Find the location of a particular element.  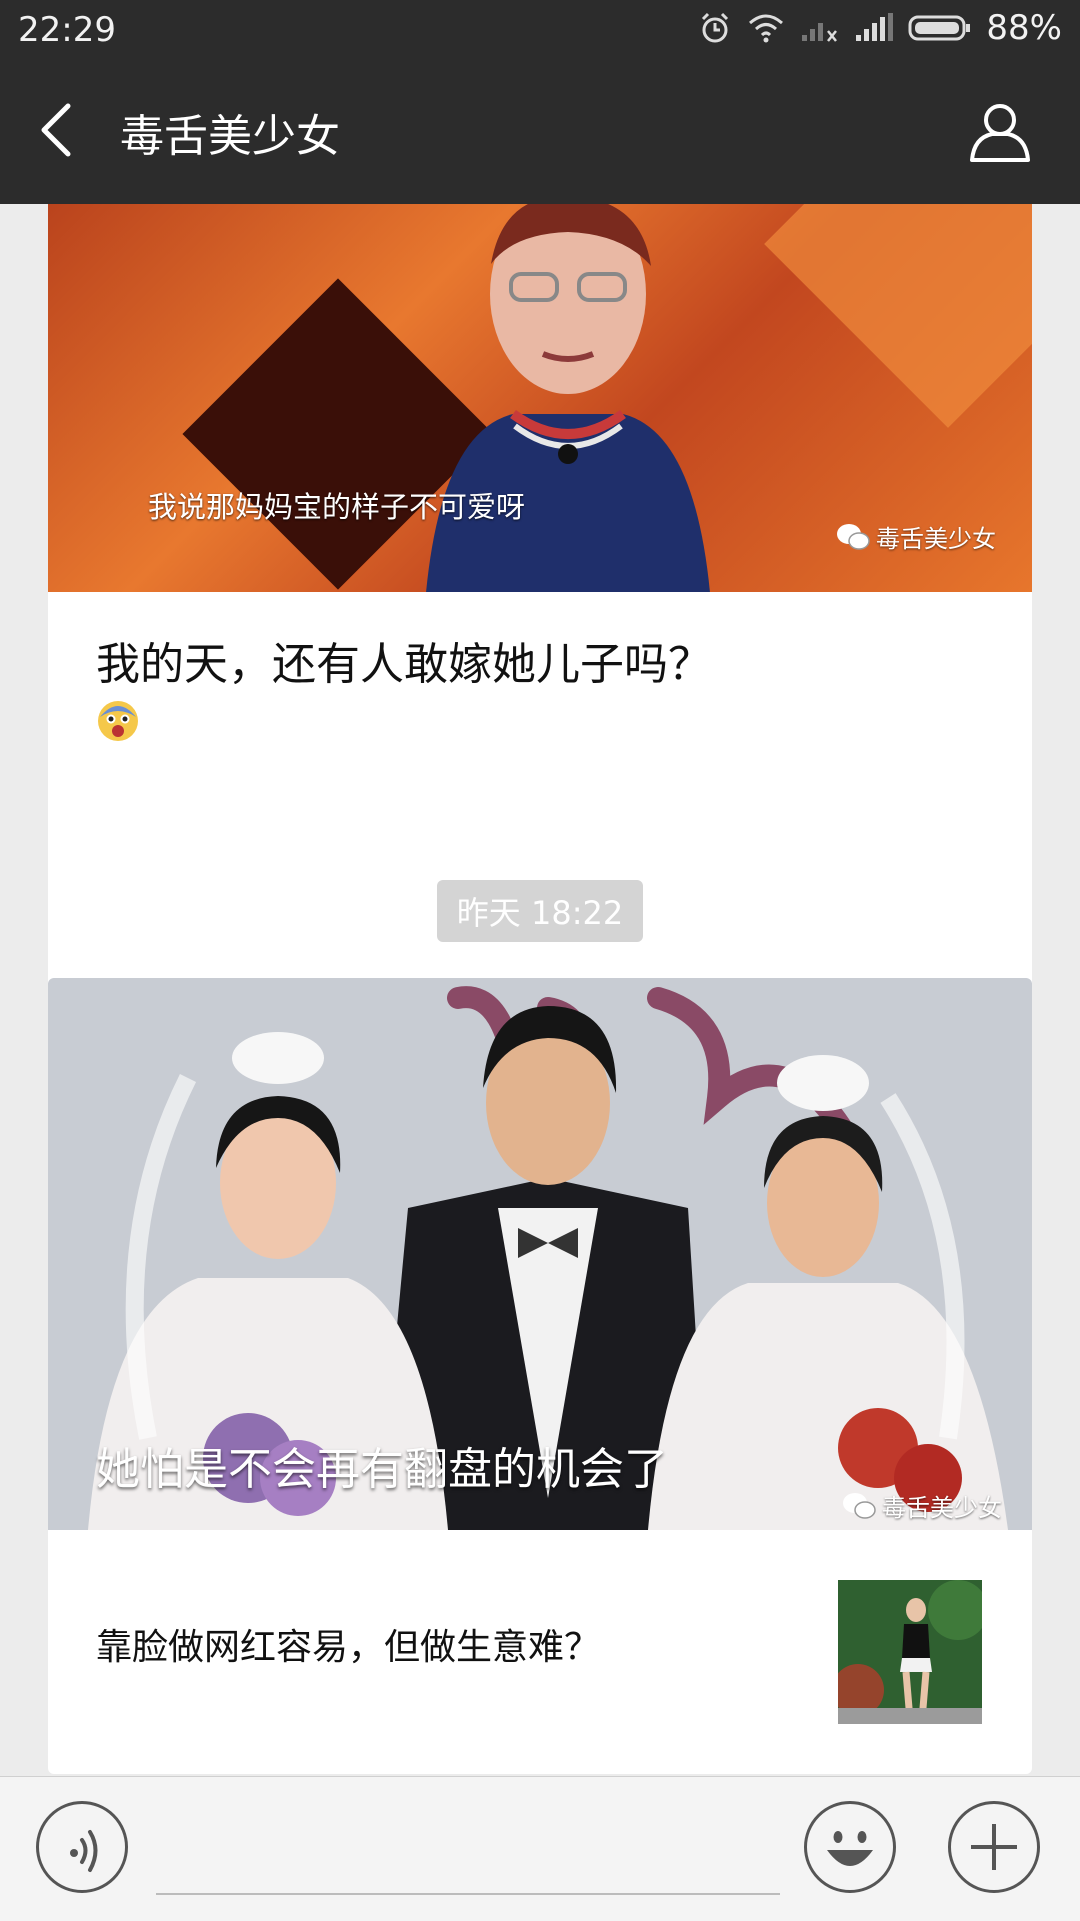

page-title: 毒舌美少女 is located at coordinates (230, 136).